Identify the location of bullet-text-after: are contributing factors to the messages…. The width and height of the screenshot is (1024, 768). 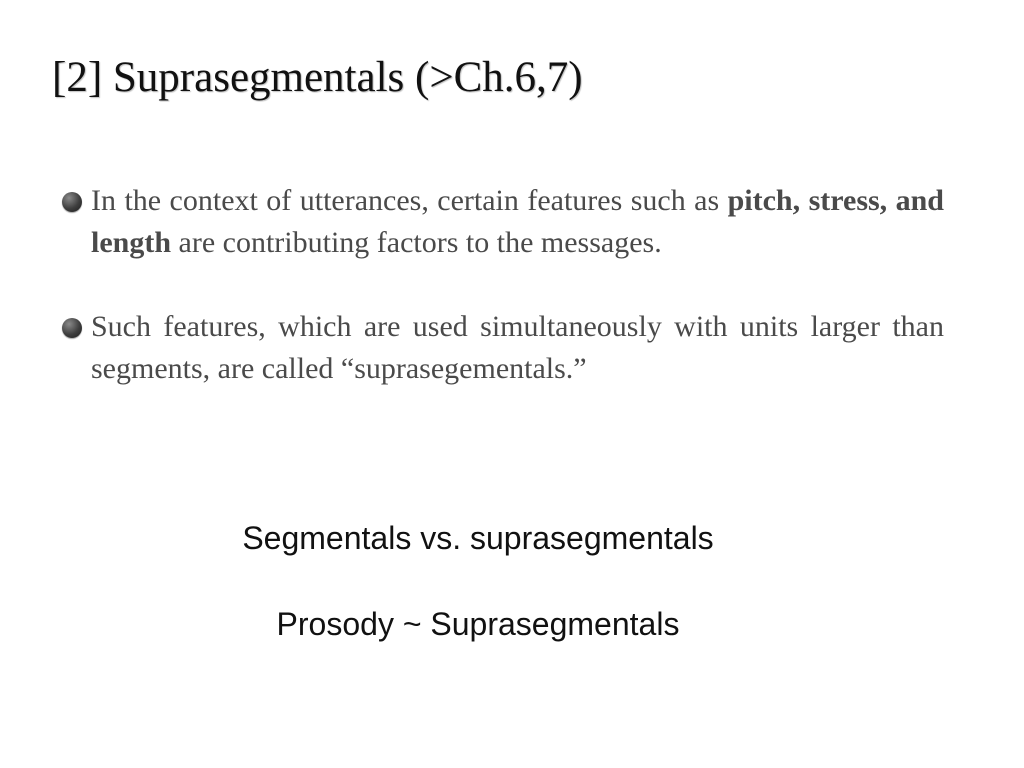
(416, 242).